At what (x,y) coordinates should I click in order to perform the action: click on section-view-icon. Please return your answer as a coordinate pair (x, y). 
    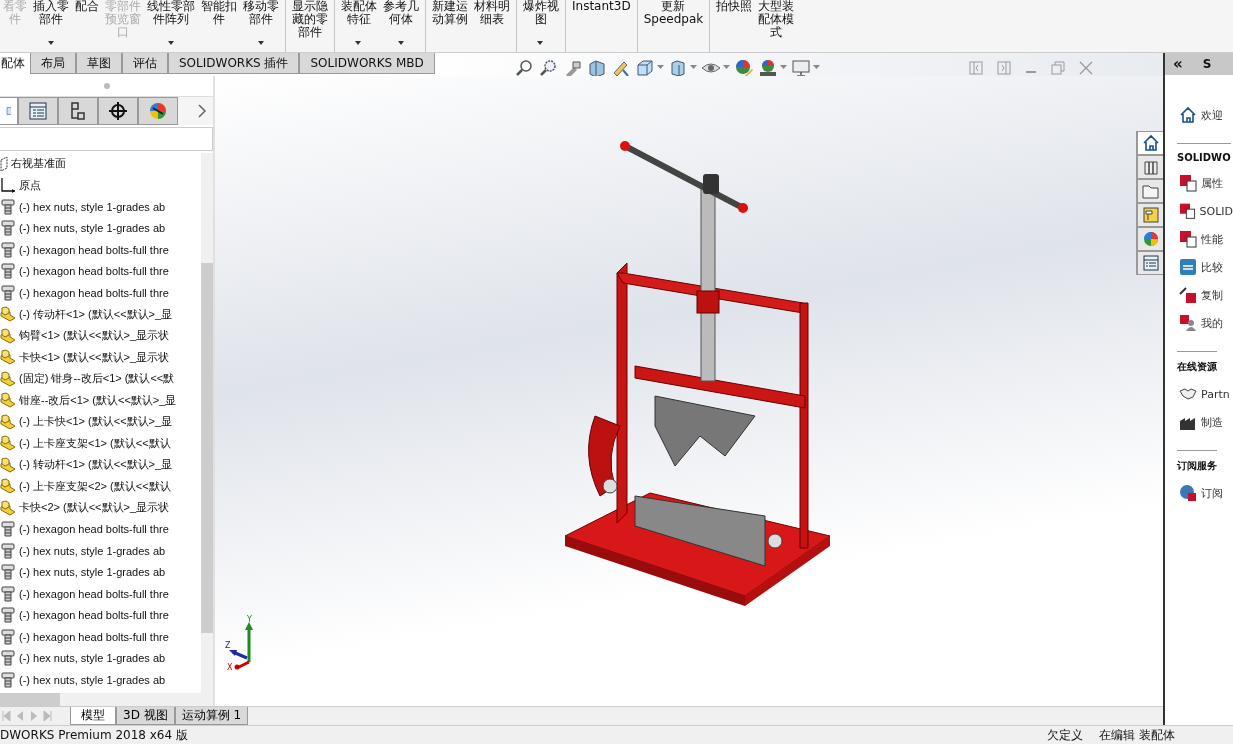
    Looking at the image, I should click on (596, 67).